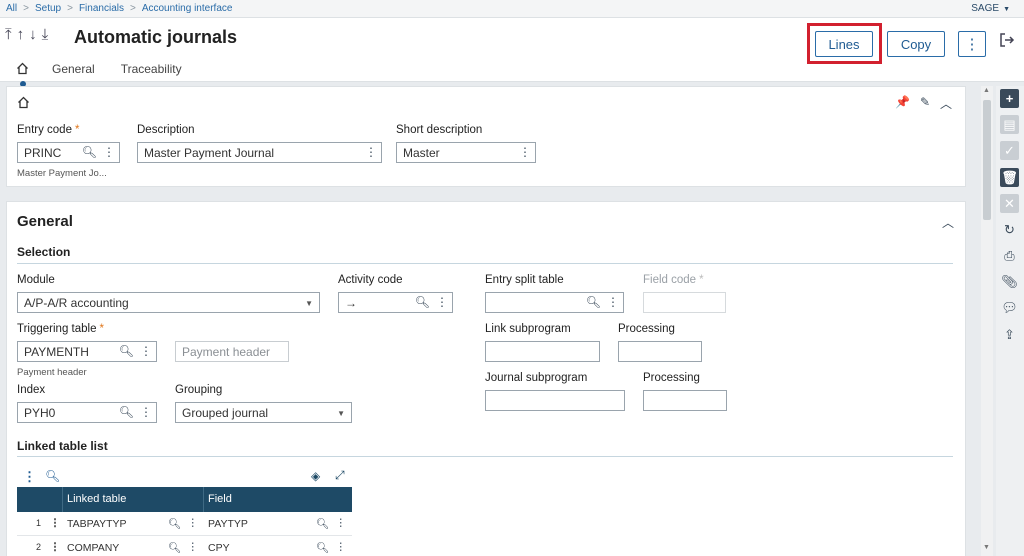 This screenshot has width=1024, height=556. What do you see at coordinates (985, 8) in the screenshot?
I see `user-name: SAGE` at bounding box center [985, 8].